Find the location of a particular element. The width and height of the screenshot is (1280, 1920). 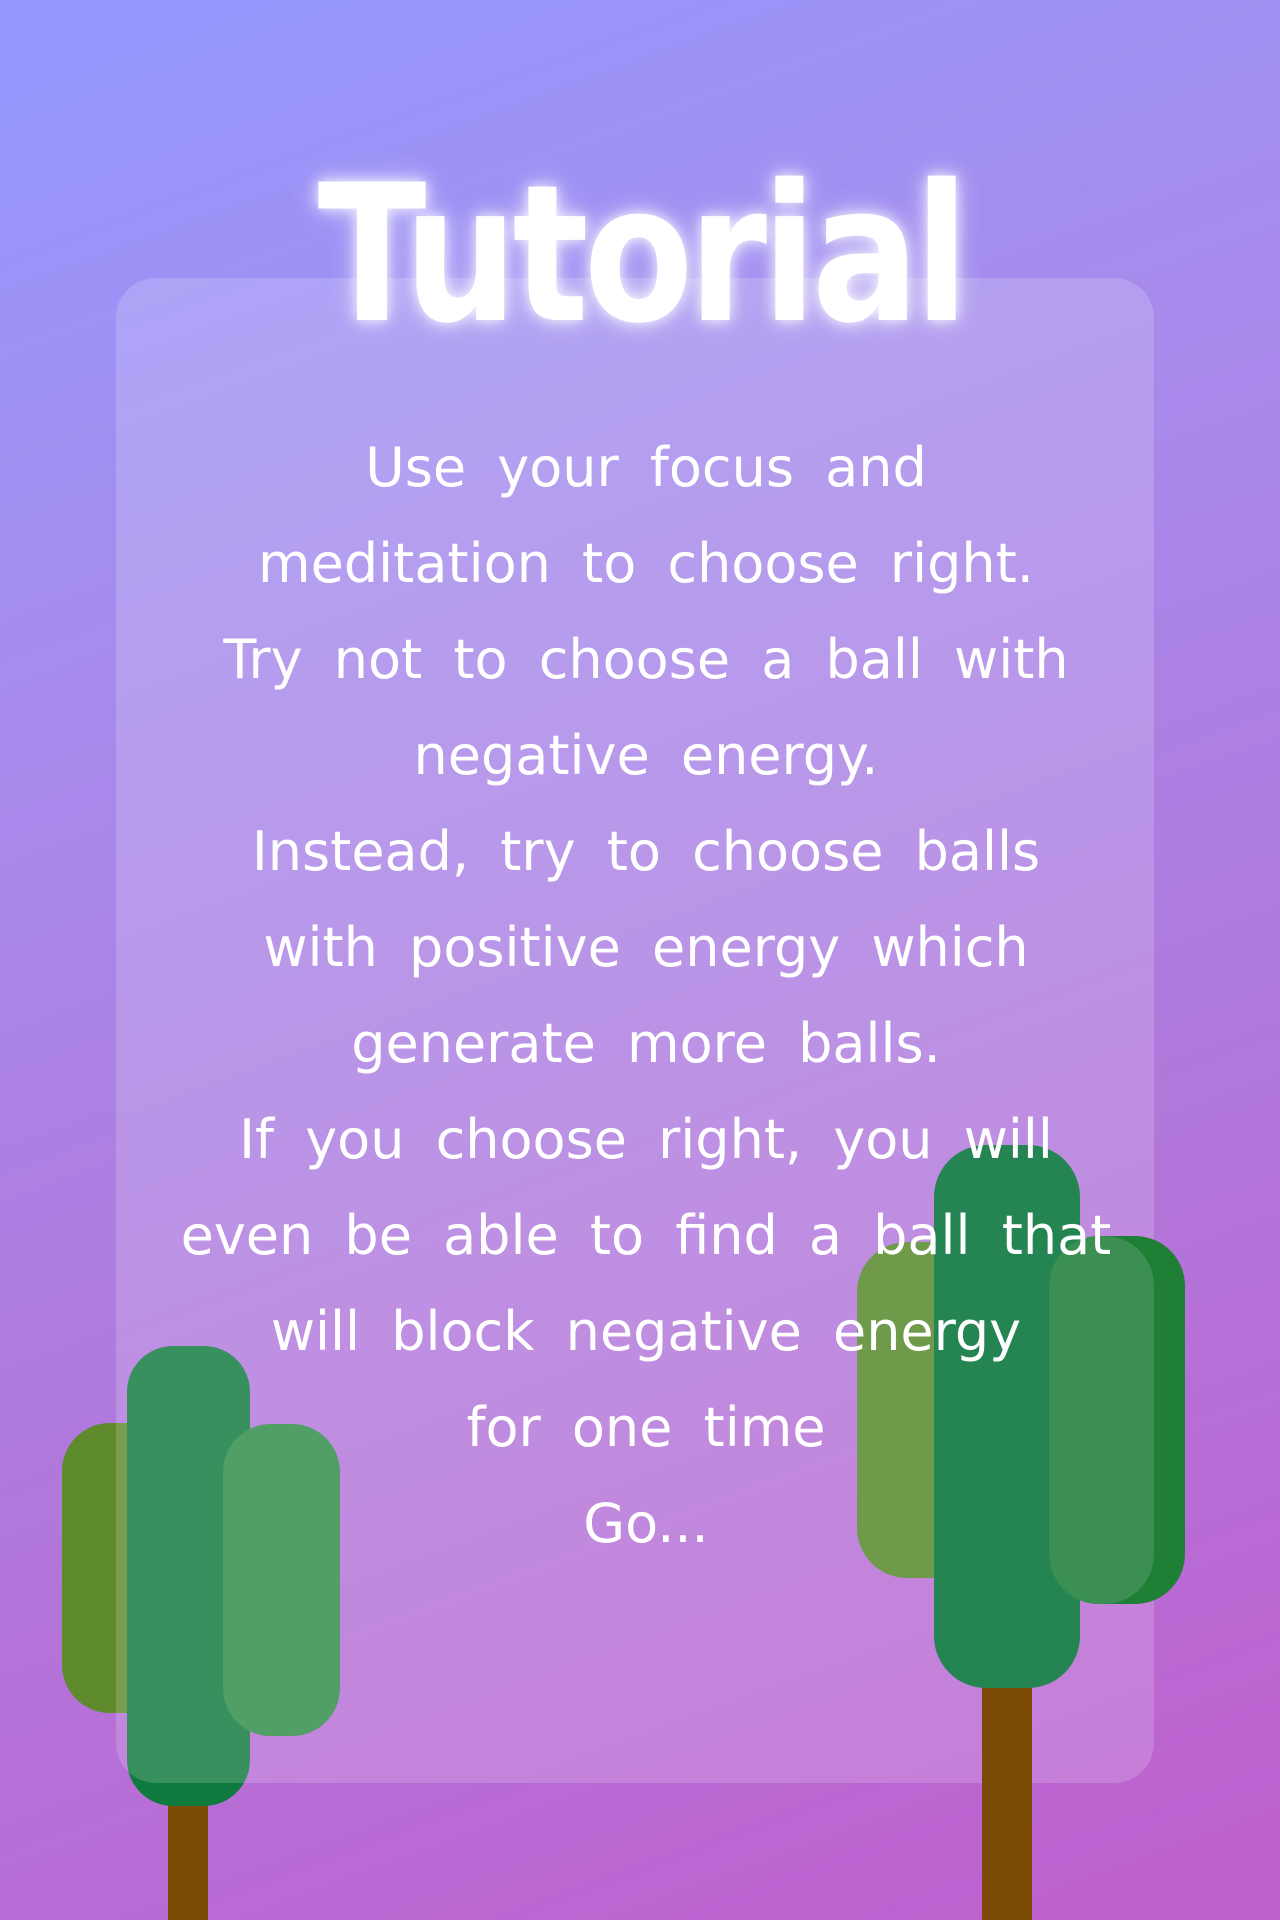

tutorial-line: Try not to choose a ball with is located at coordinates (646, 659).